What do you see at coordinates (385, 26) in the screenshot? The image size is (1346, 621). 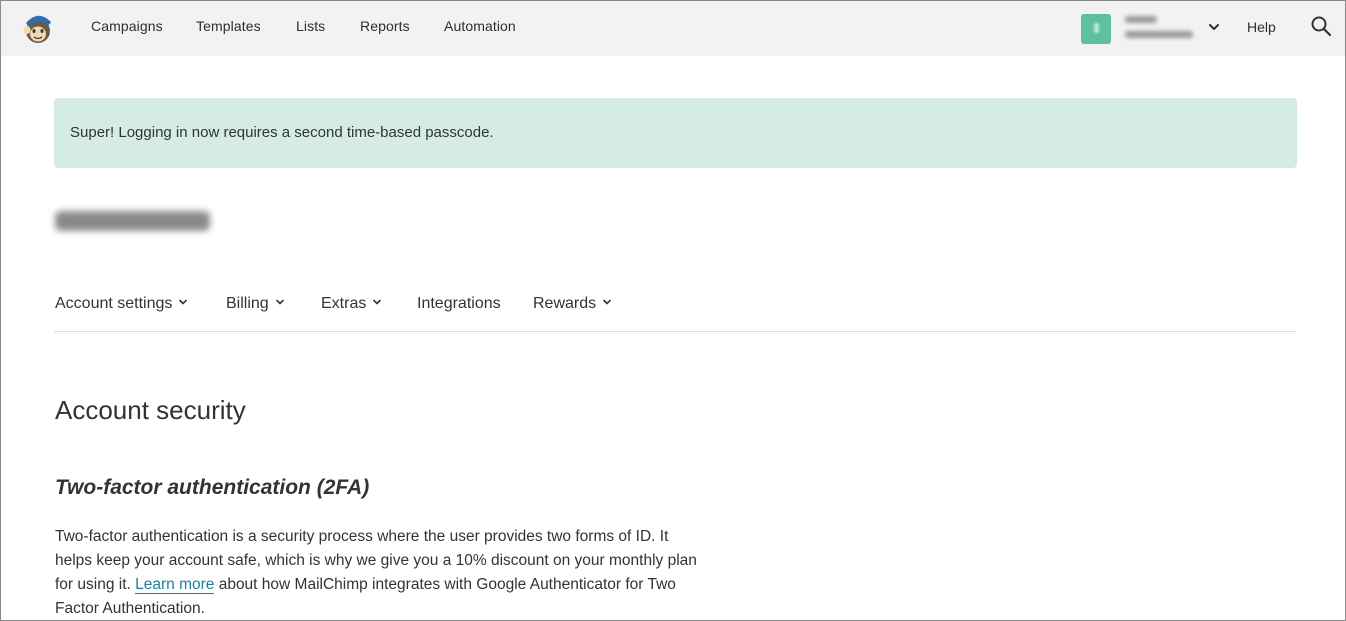 I see `nav-reports: Reports` at bounding box center [385, 26].